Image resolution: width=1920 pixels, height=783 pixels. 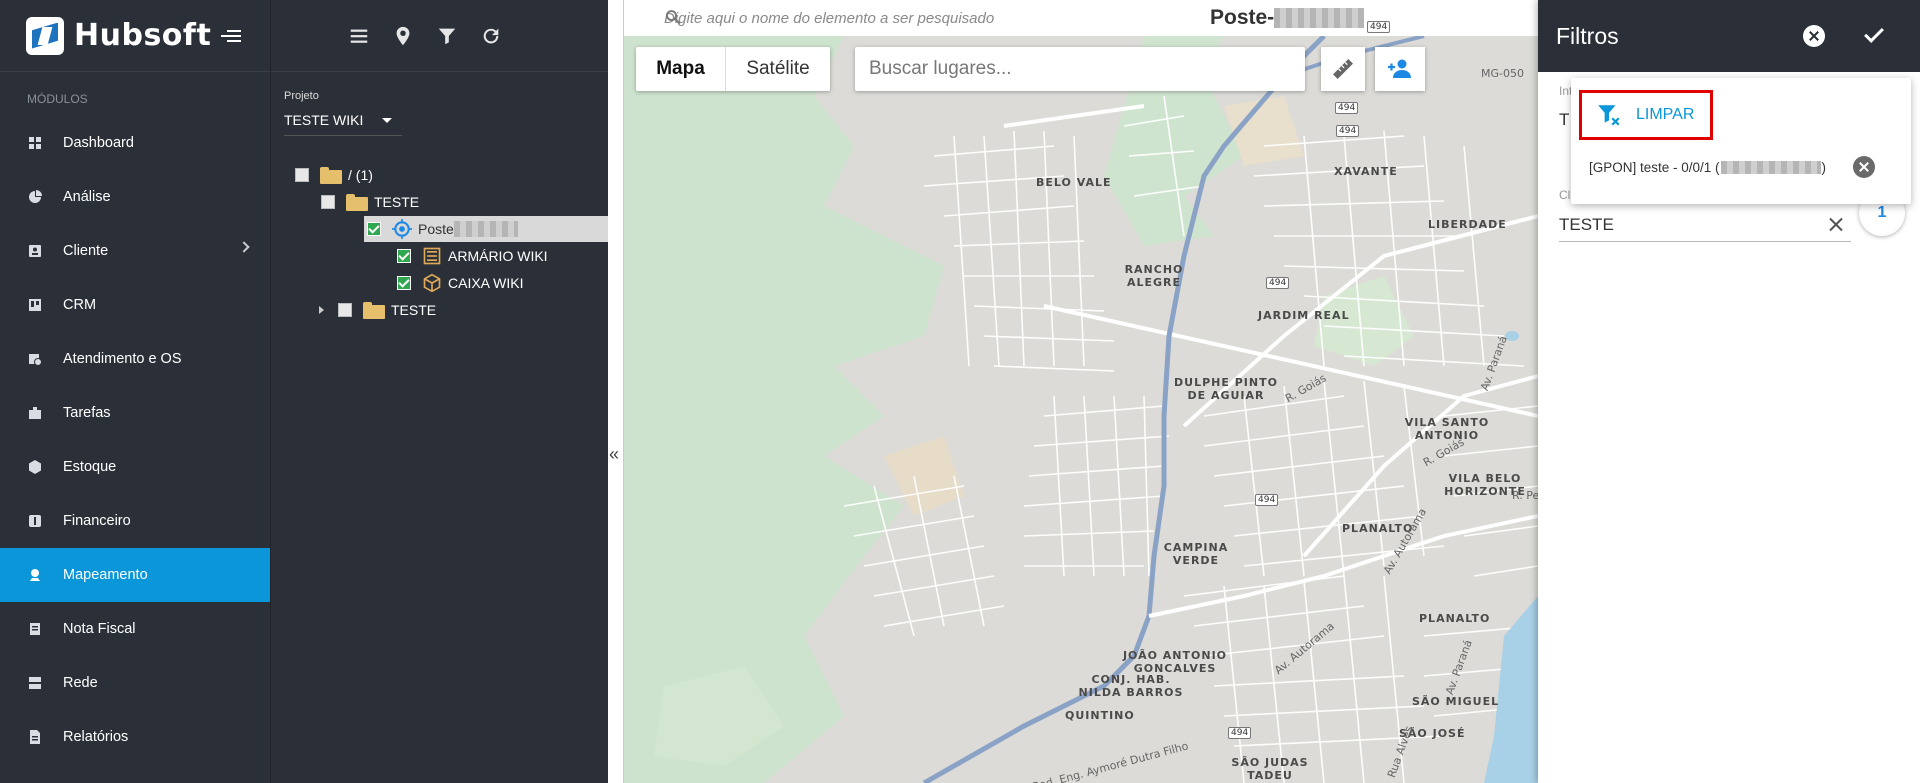 What do you see at coordinates (1242, 17) in the screenshot?
I see `element-title-text: Poste-` at bounding box center [1242, 17].